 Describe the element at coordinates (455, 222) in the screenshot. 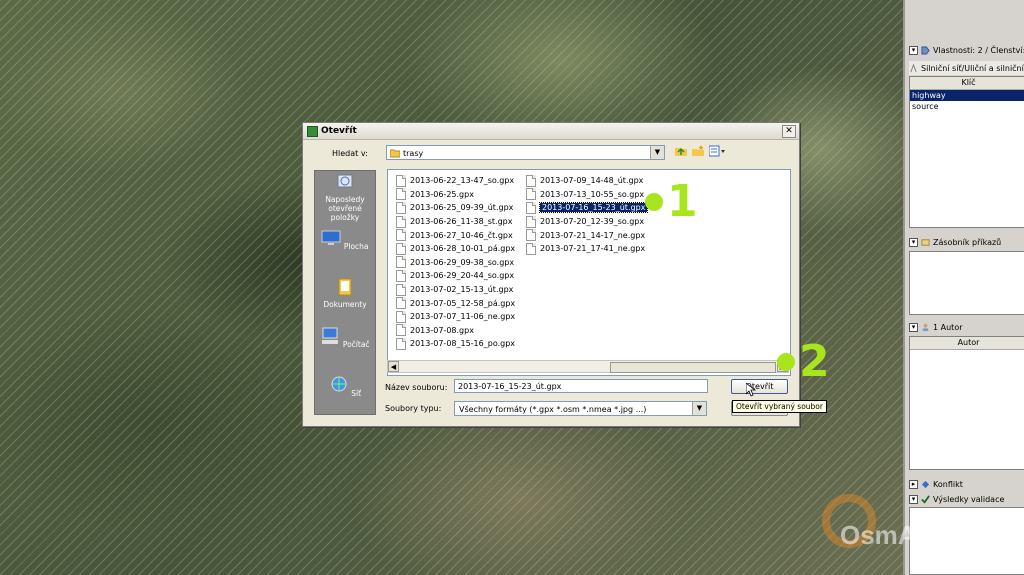

I see `file-item: 2013-06-26_11-38_st.gpx` at that location.